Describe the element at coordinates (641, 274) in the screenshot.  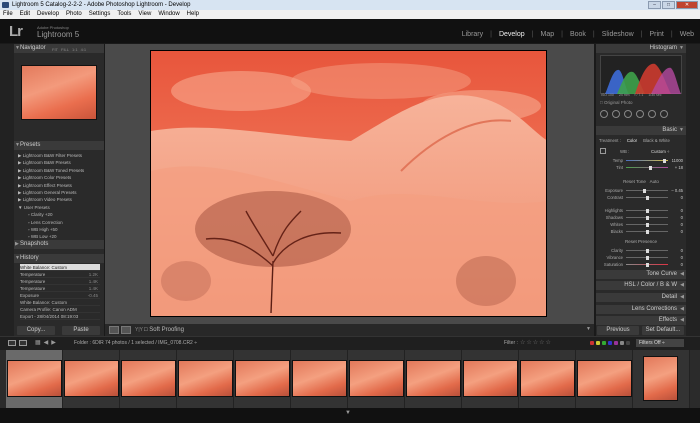
I see `tone-curve-header: Tone Curve ◀` at that location.